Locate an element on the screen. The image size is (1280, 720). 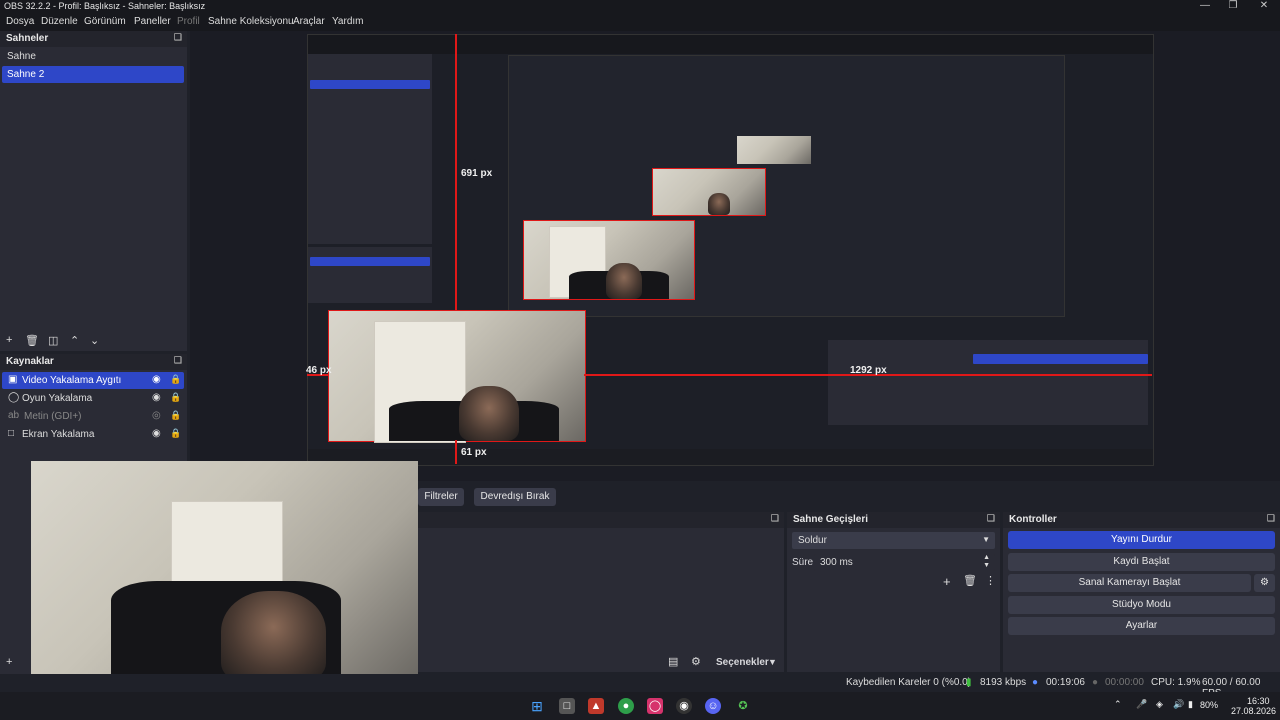
brave-browser-icon: ▲ is located at coordinates (596, 706).